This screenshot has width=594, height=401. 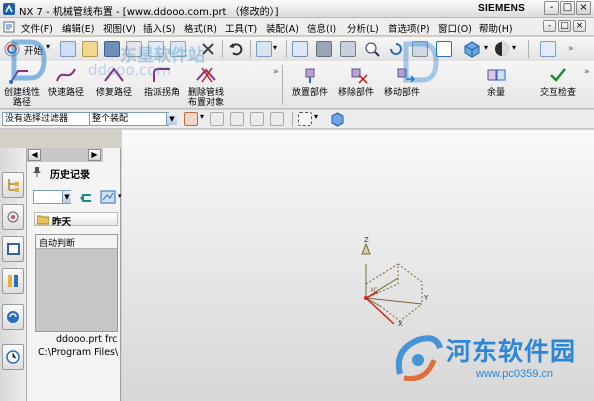 I want to click on pan-icon, so click(x=348, y=49).